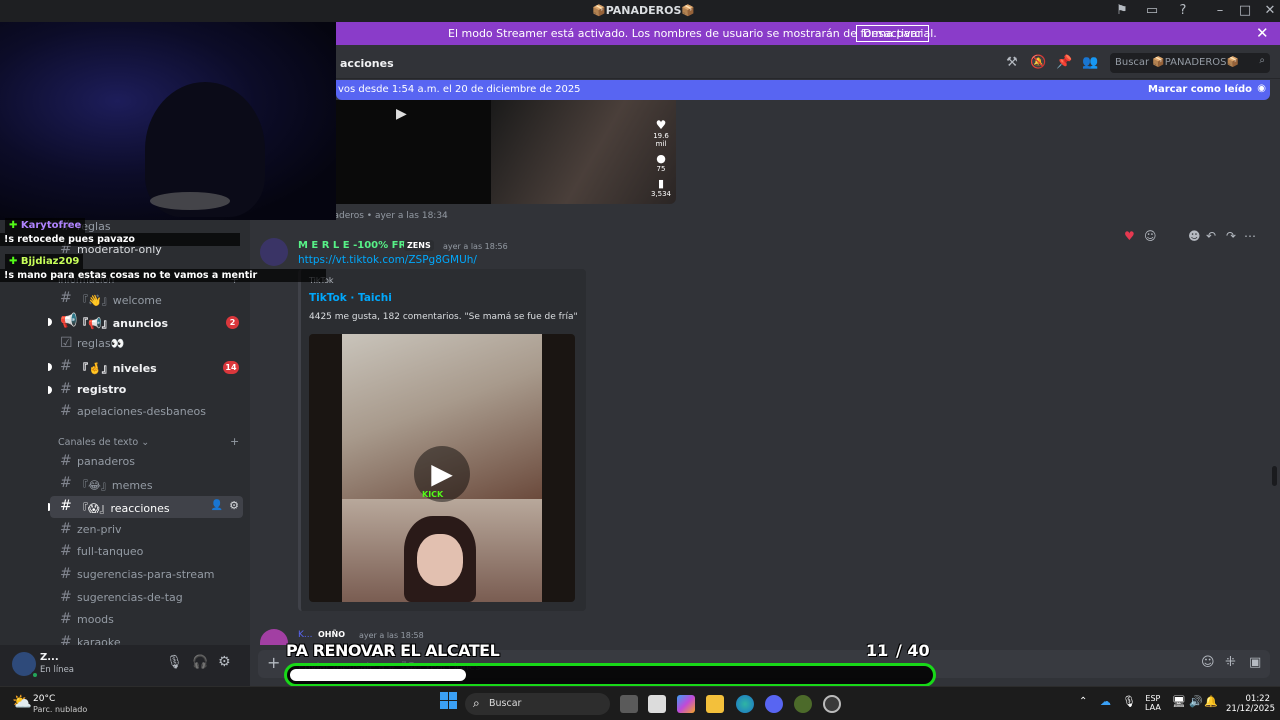  What do you see at coordinates (146, 620) in the screenshot?
I see `channel-moods: # moods` at bounding box center [146, 620].